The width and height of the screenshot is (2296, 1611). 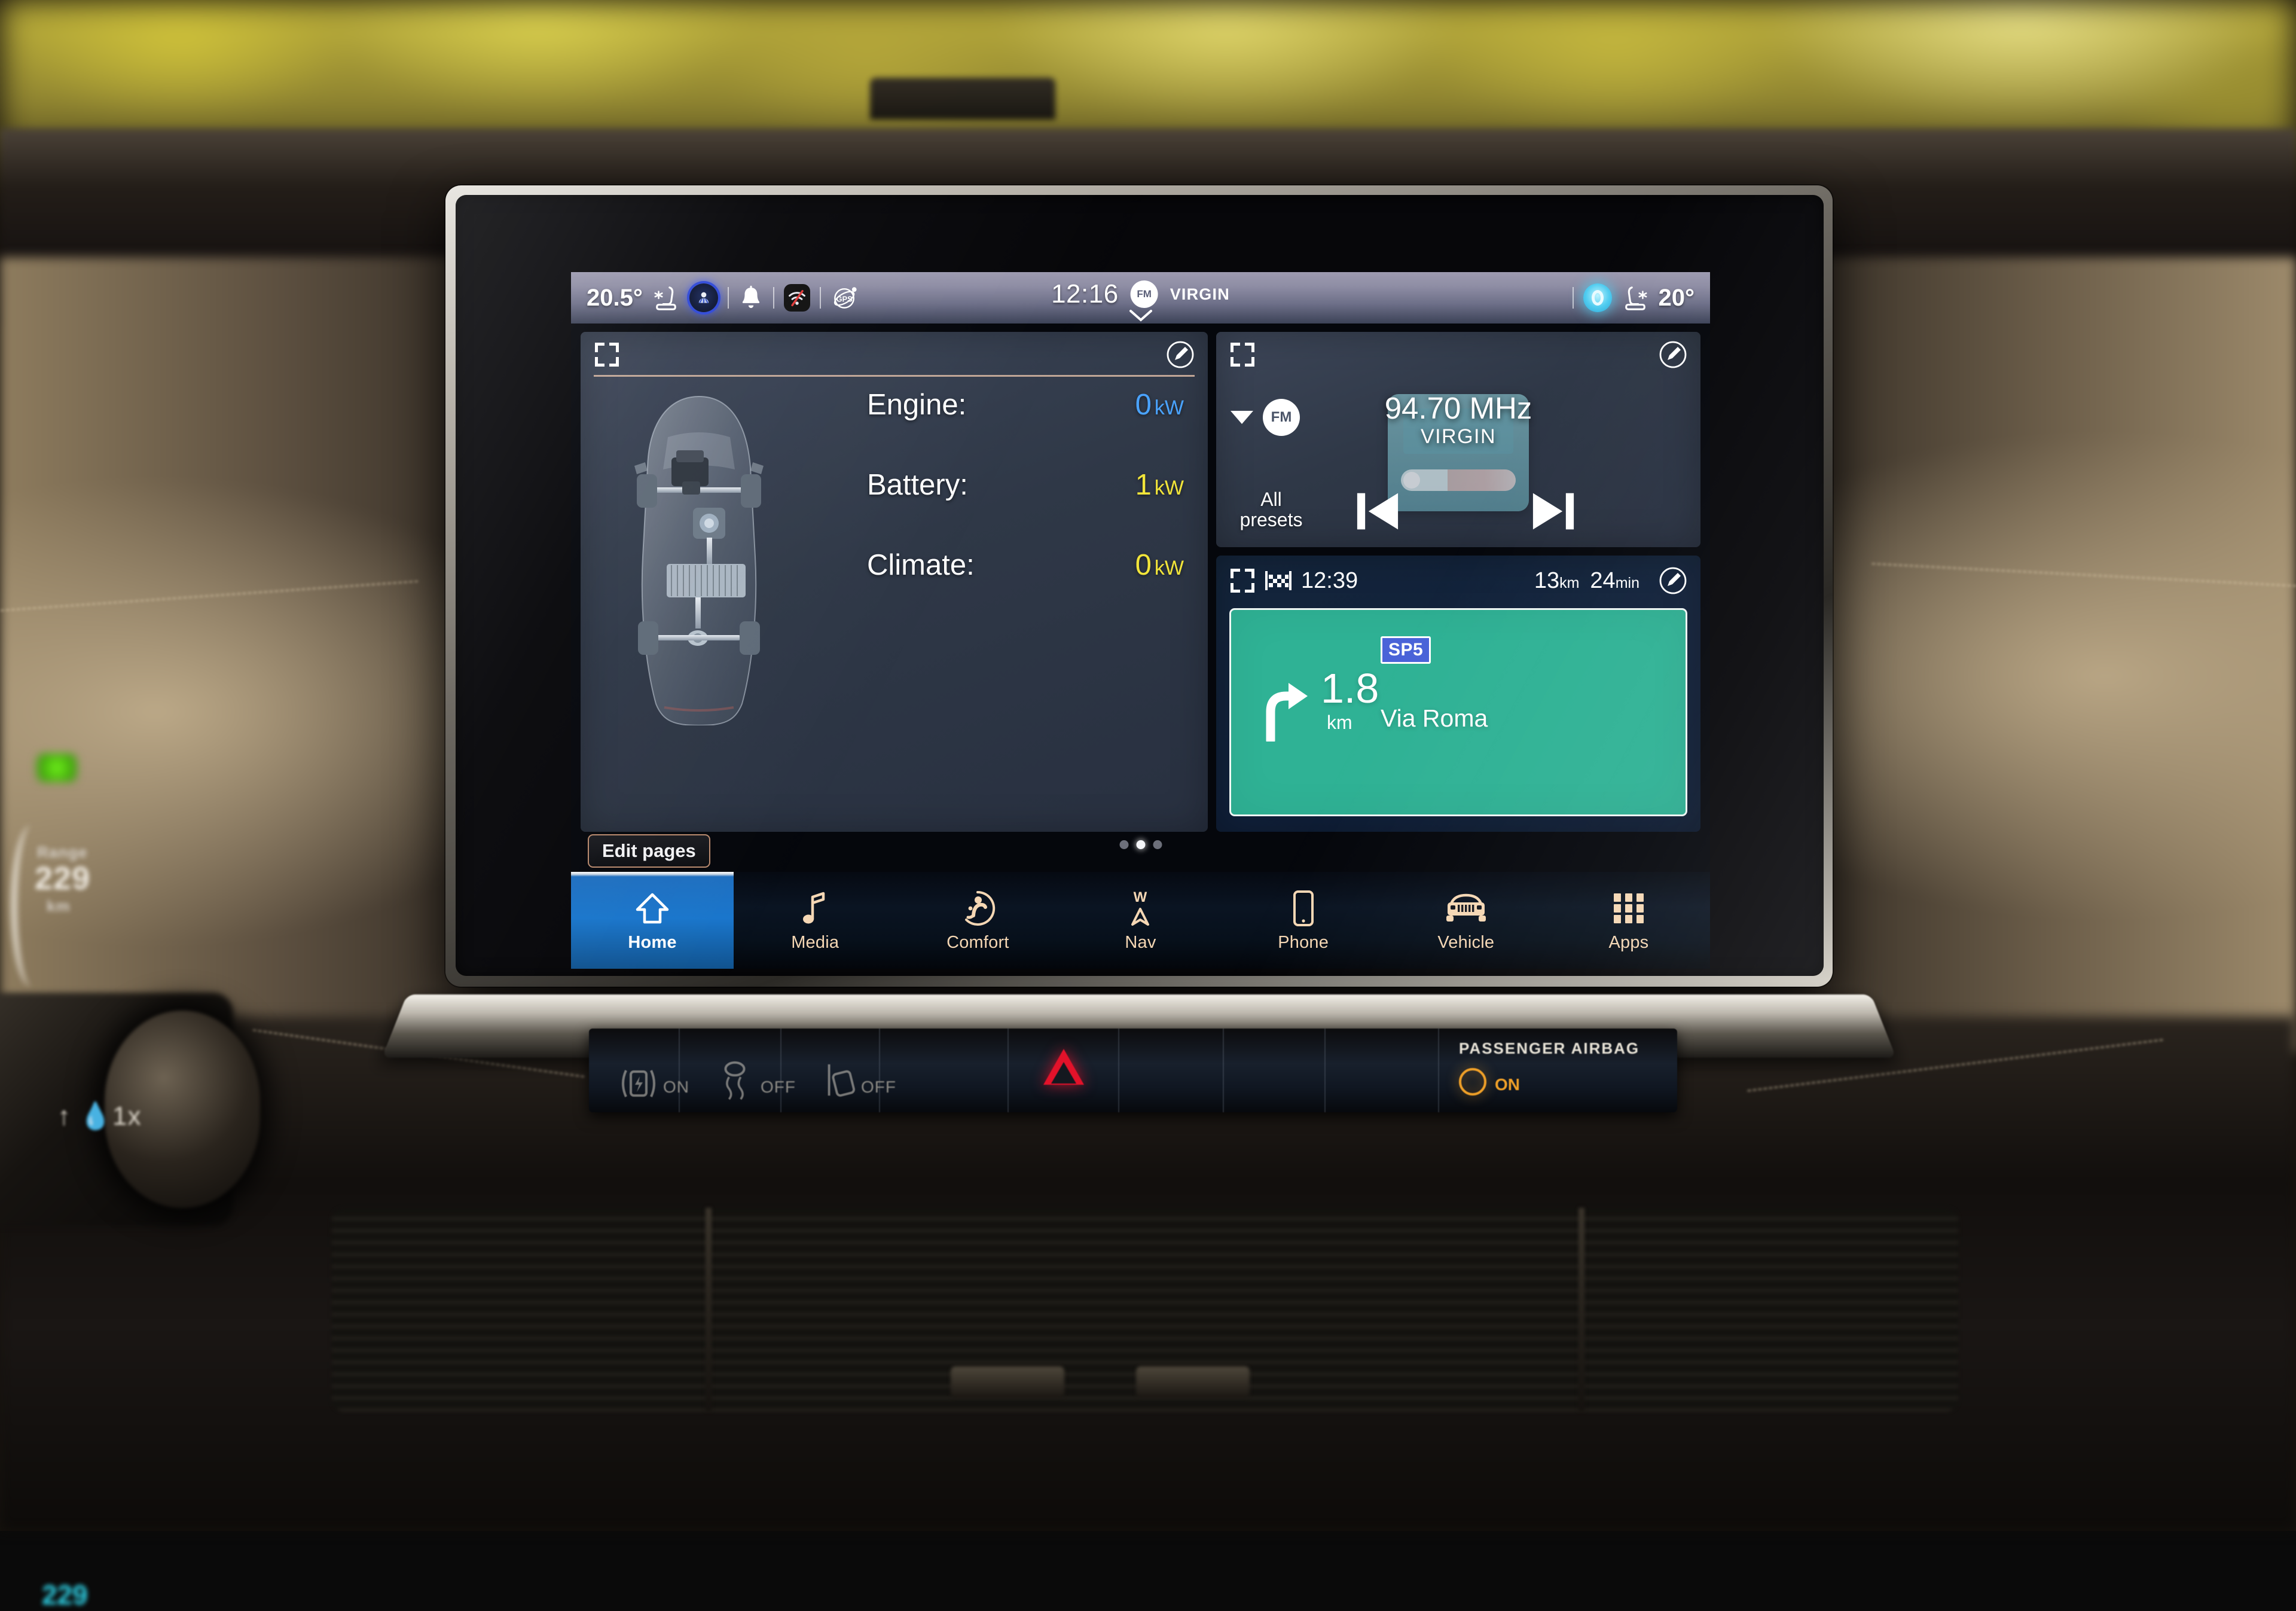 I want to click on radio-widget-body: FM 94.70 MHz VIRGIN All presets, so click(x=1458, y=462).